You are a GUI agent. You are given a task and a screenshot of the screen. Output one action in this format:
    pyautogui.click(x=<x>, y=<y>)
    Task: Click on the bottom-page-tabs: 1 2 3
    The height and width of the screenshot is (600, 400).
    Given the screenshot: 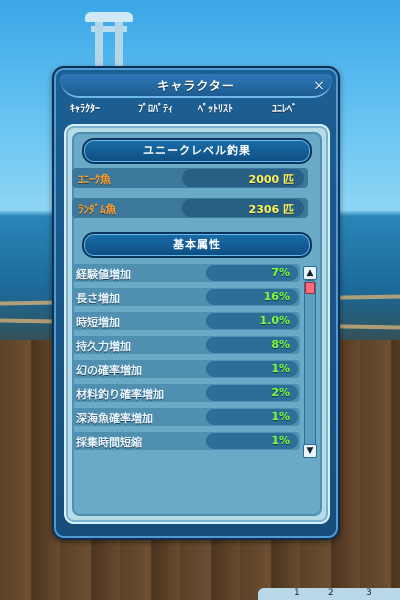 What is the action you would take?
    pyautogui.click(x=329, y=594)
    